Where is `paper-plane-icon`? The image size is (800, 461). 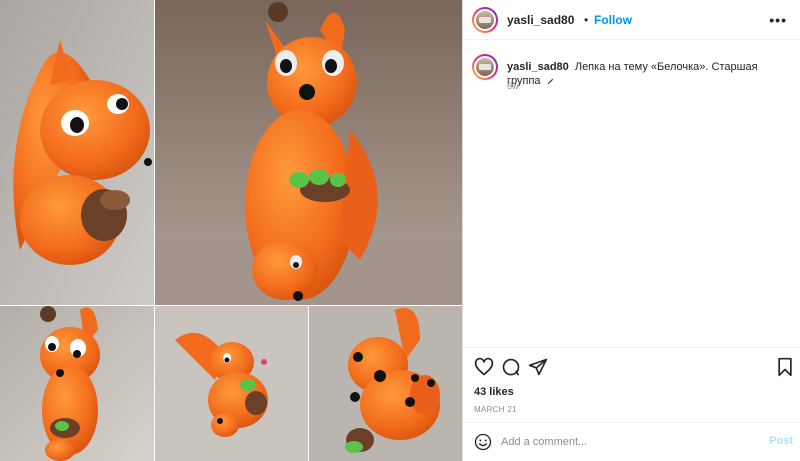
paper-plane-icon is located at coordinates (538, 367).